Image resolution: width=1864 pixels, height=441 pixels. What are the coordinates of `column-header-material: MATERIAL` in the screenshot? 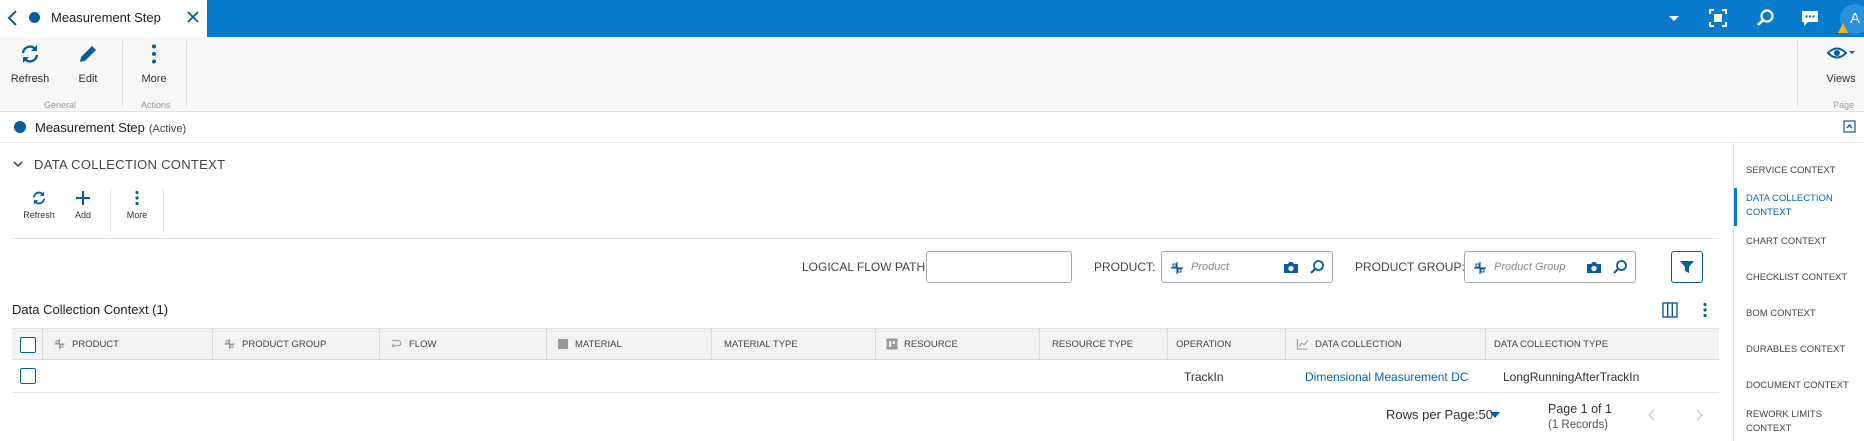 It's located at (629, 345).